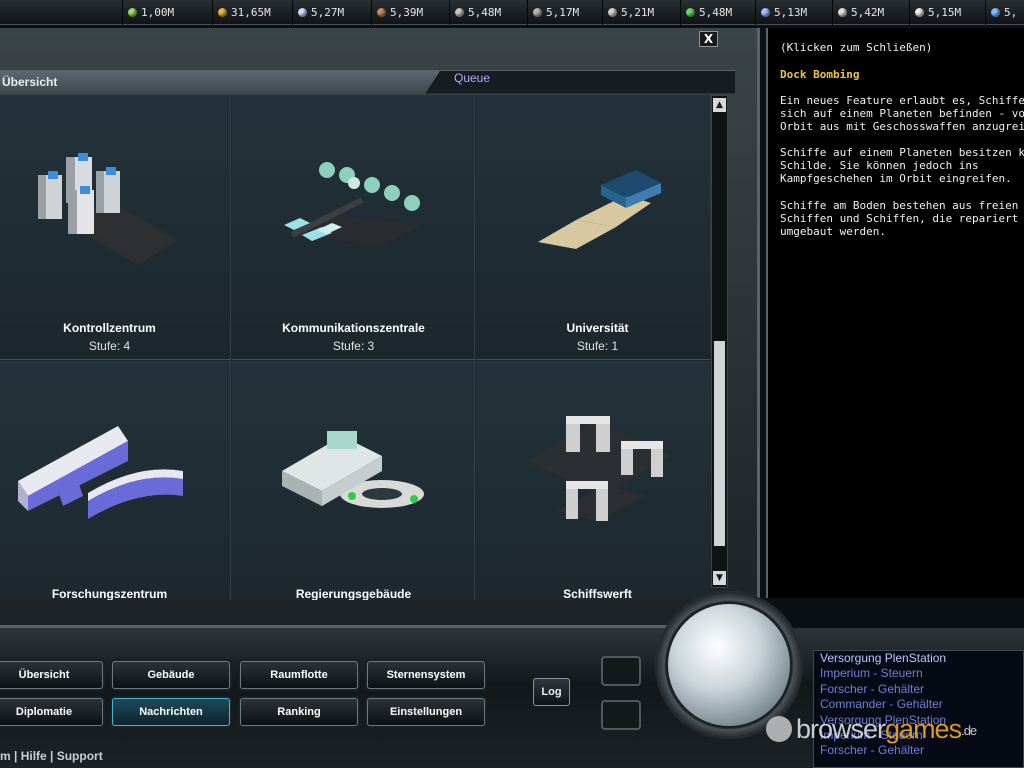 The image size is (1024, 768). Describe the element at coordinates (995, 12) in the screenshot. I see `water-icon` at that location.